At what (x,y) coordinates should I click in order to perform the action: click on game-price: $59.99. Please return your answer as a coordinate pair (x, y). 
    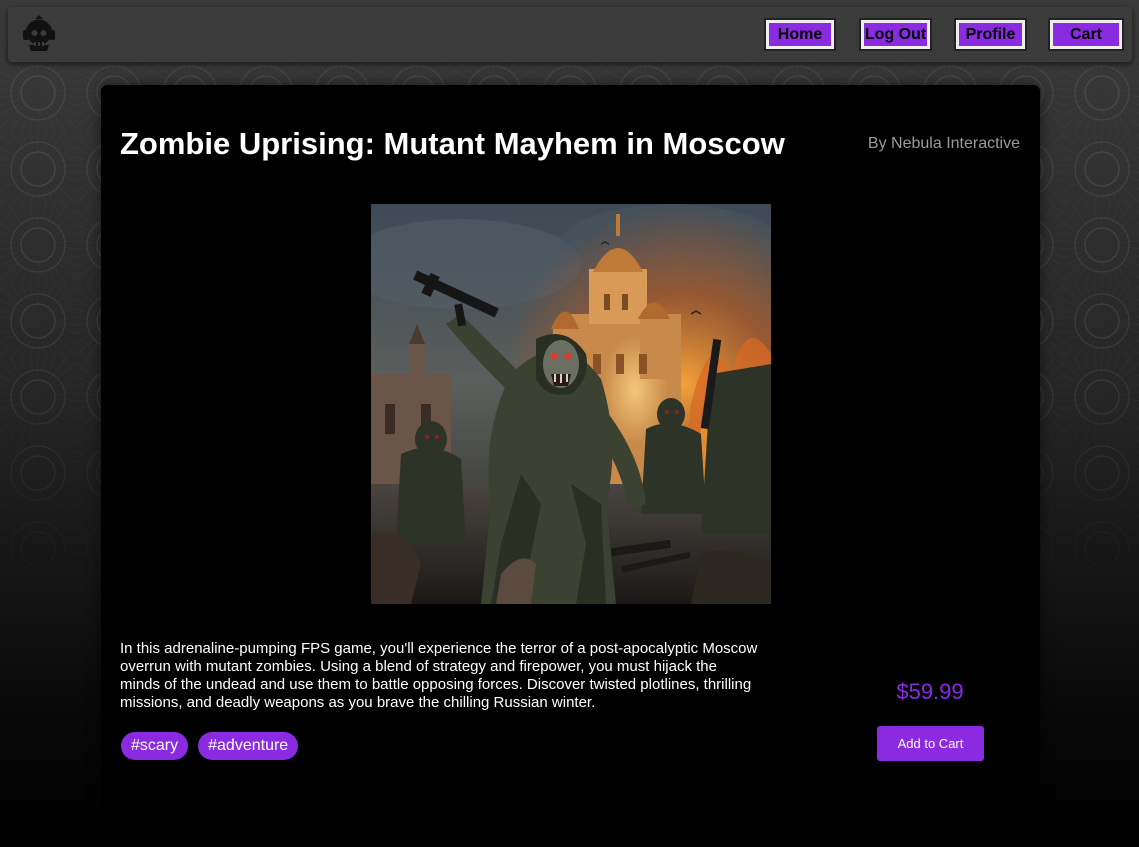
    Looking at the image, I should click on (930, 691).